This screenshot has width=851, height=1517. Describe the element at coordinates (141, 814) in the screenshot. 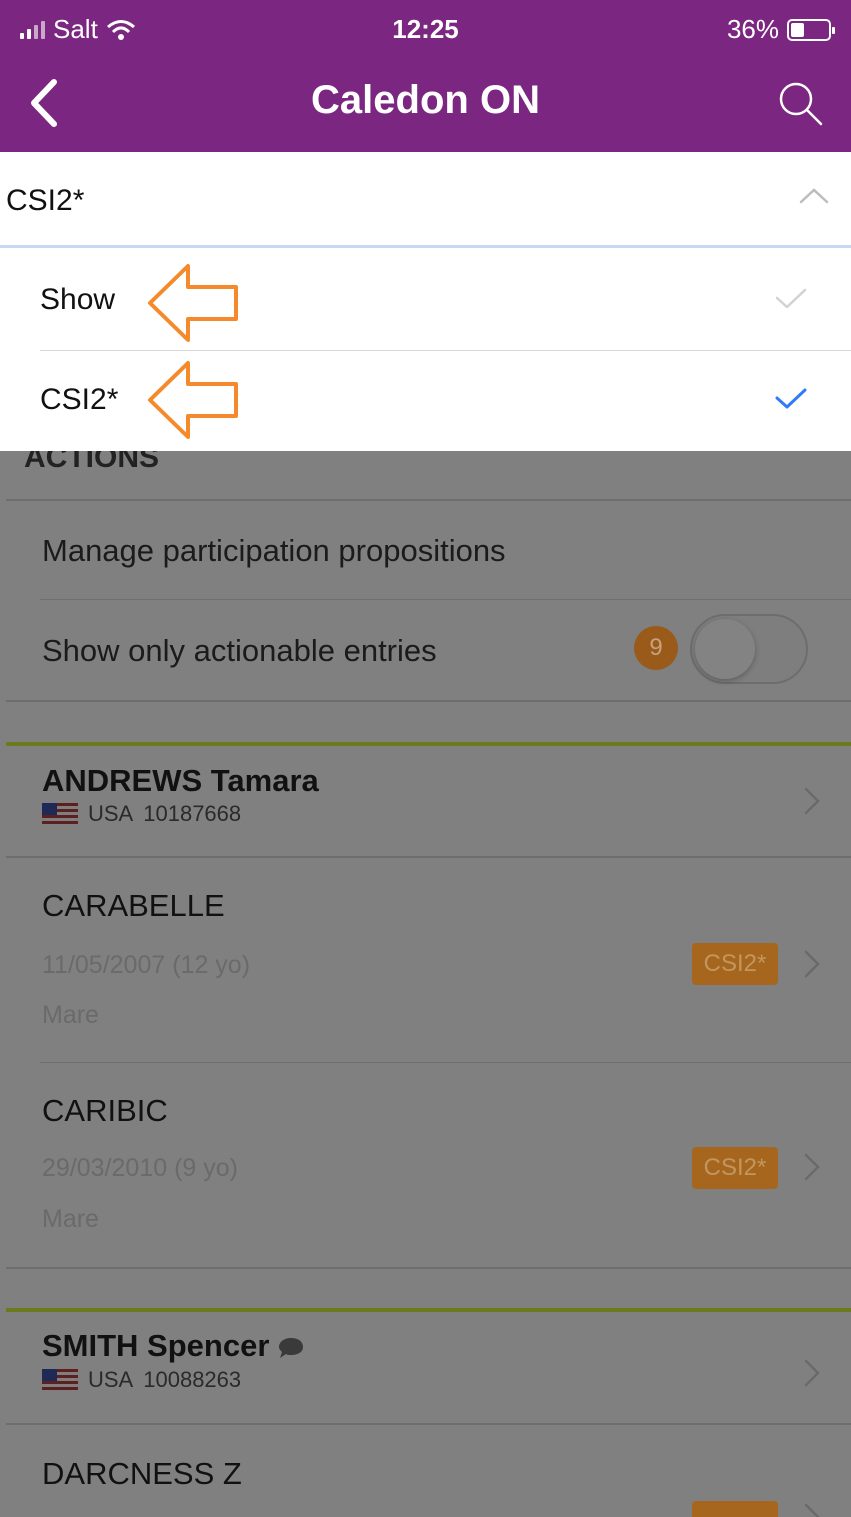

I see `rider-info: USA 10187668` at that location.